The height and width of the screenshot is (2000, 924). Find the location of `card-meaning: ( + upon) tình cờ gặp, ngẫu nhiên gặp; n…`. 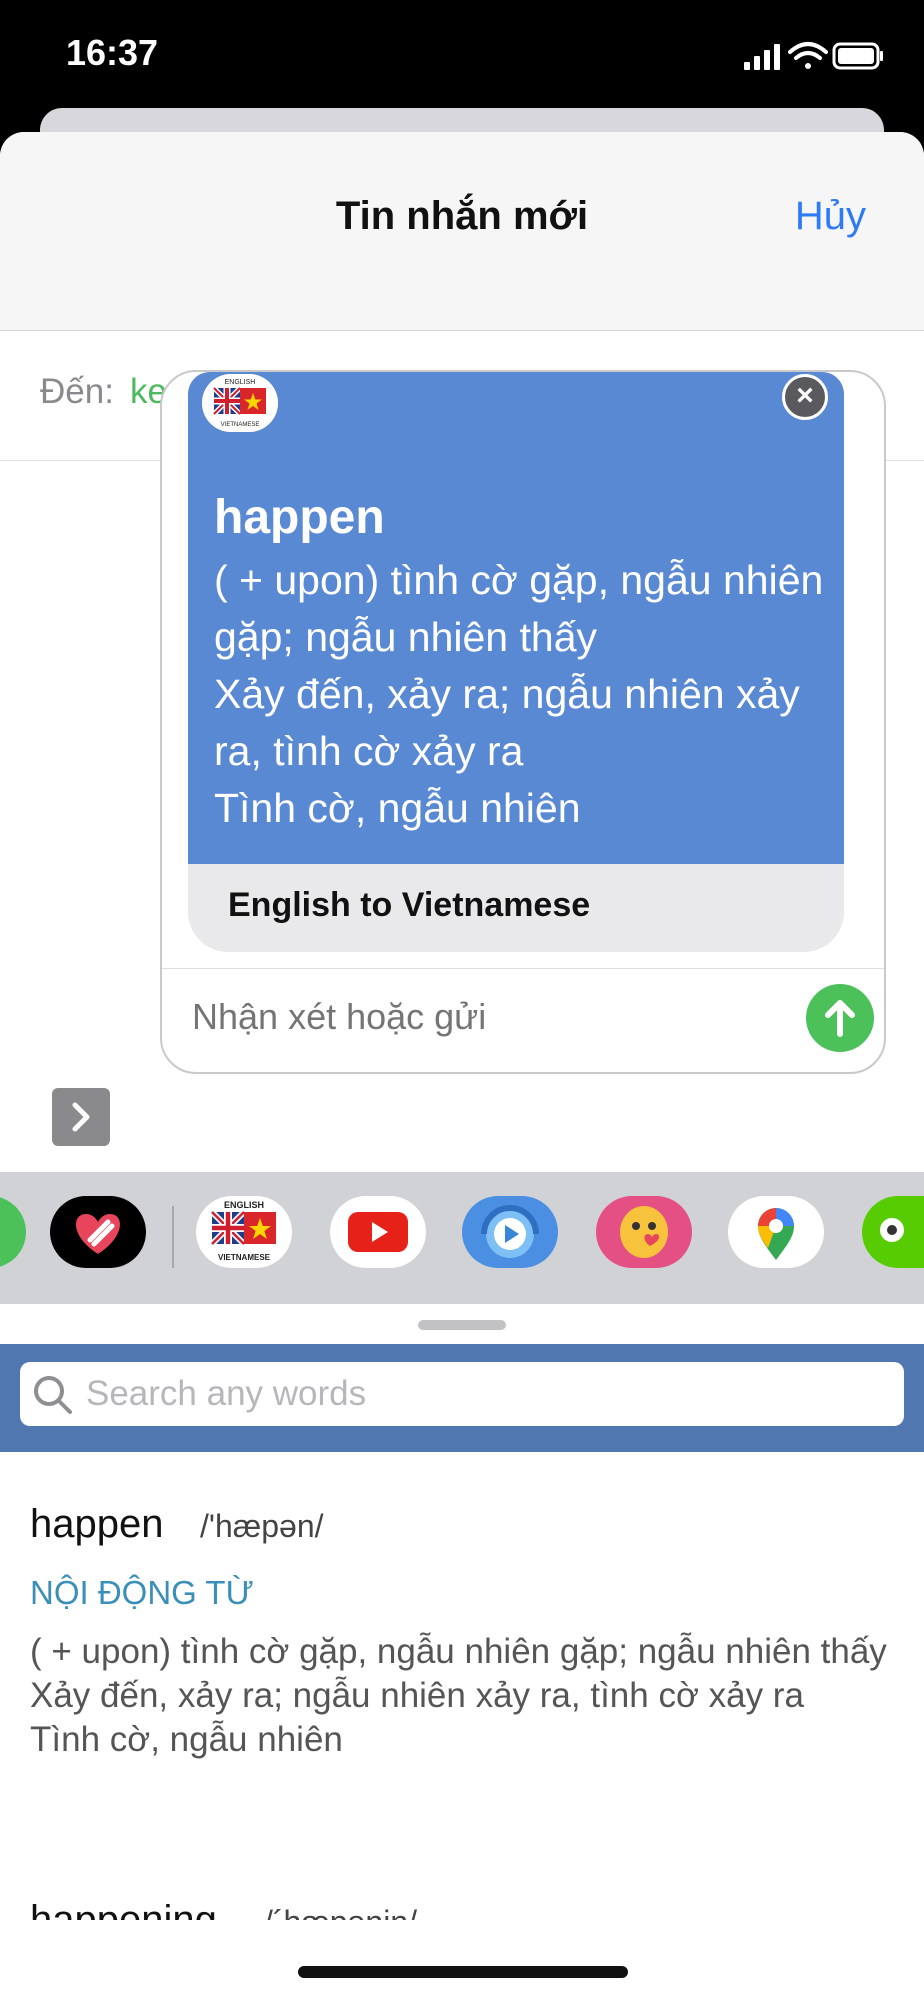

card-meaning: ( + upon) tình cờ gặp, ngẫu nhiên gặp; n… is located at coordinates (519, 694).